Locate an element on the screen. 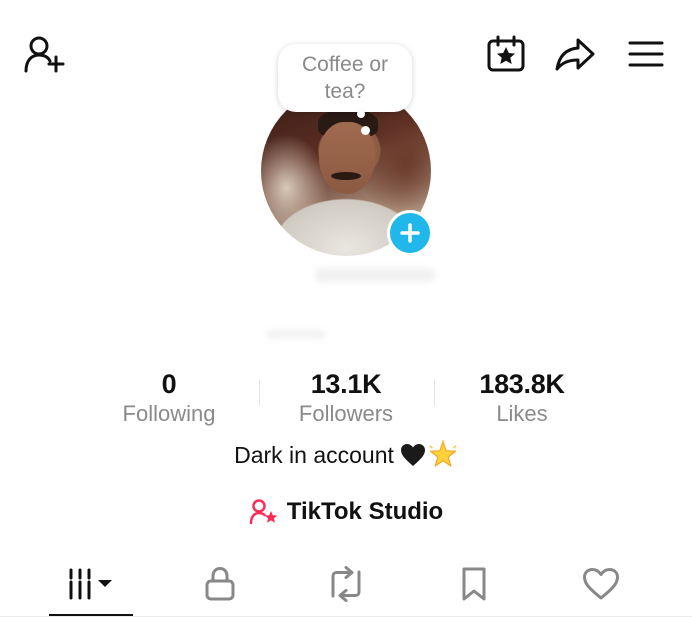 This screenshot has width=692, height=617. tab-private is located at coordinates (220, 584).